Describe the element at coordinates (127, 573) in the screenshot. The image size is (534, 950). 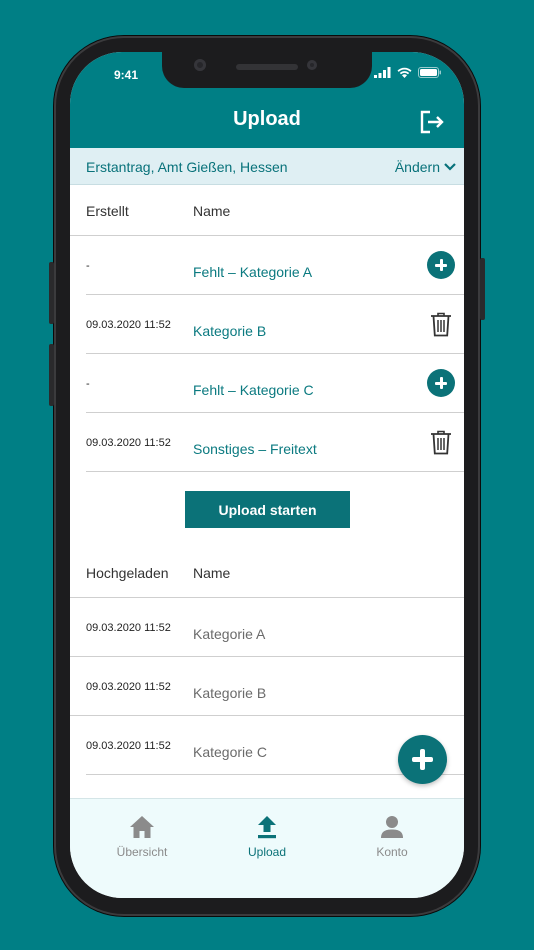
I see `col-uploaded: Hochgeladen` at that location.